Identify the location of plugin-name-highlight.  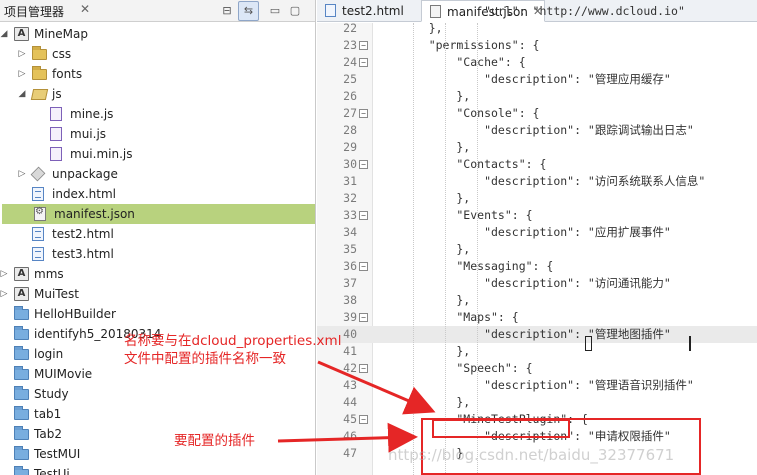
(501, 428).